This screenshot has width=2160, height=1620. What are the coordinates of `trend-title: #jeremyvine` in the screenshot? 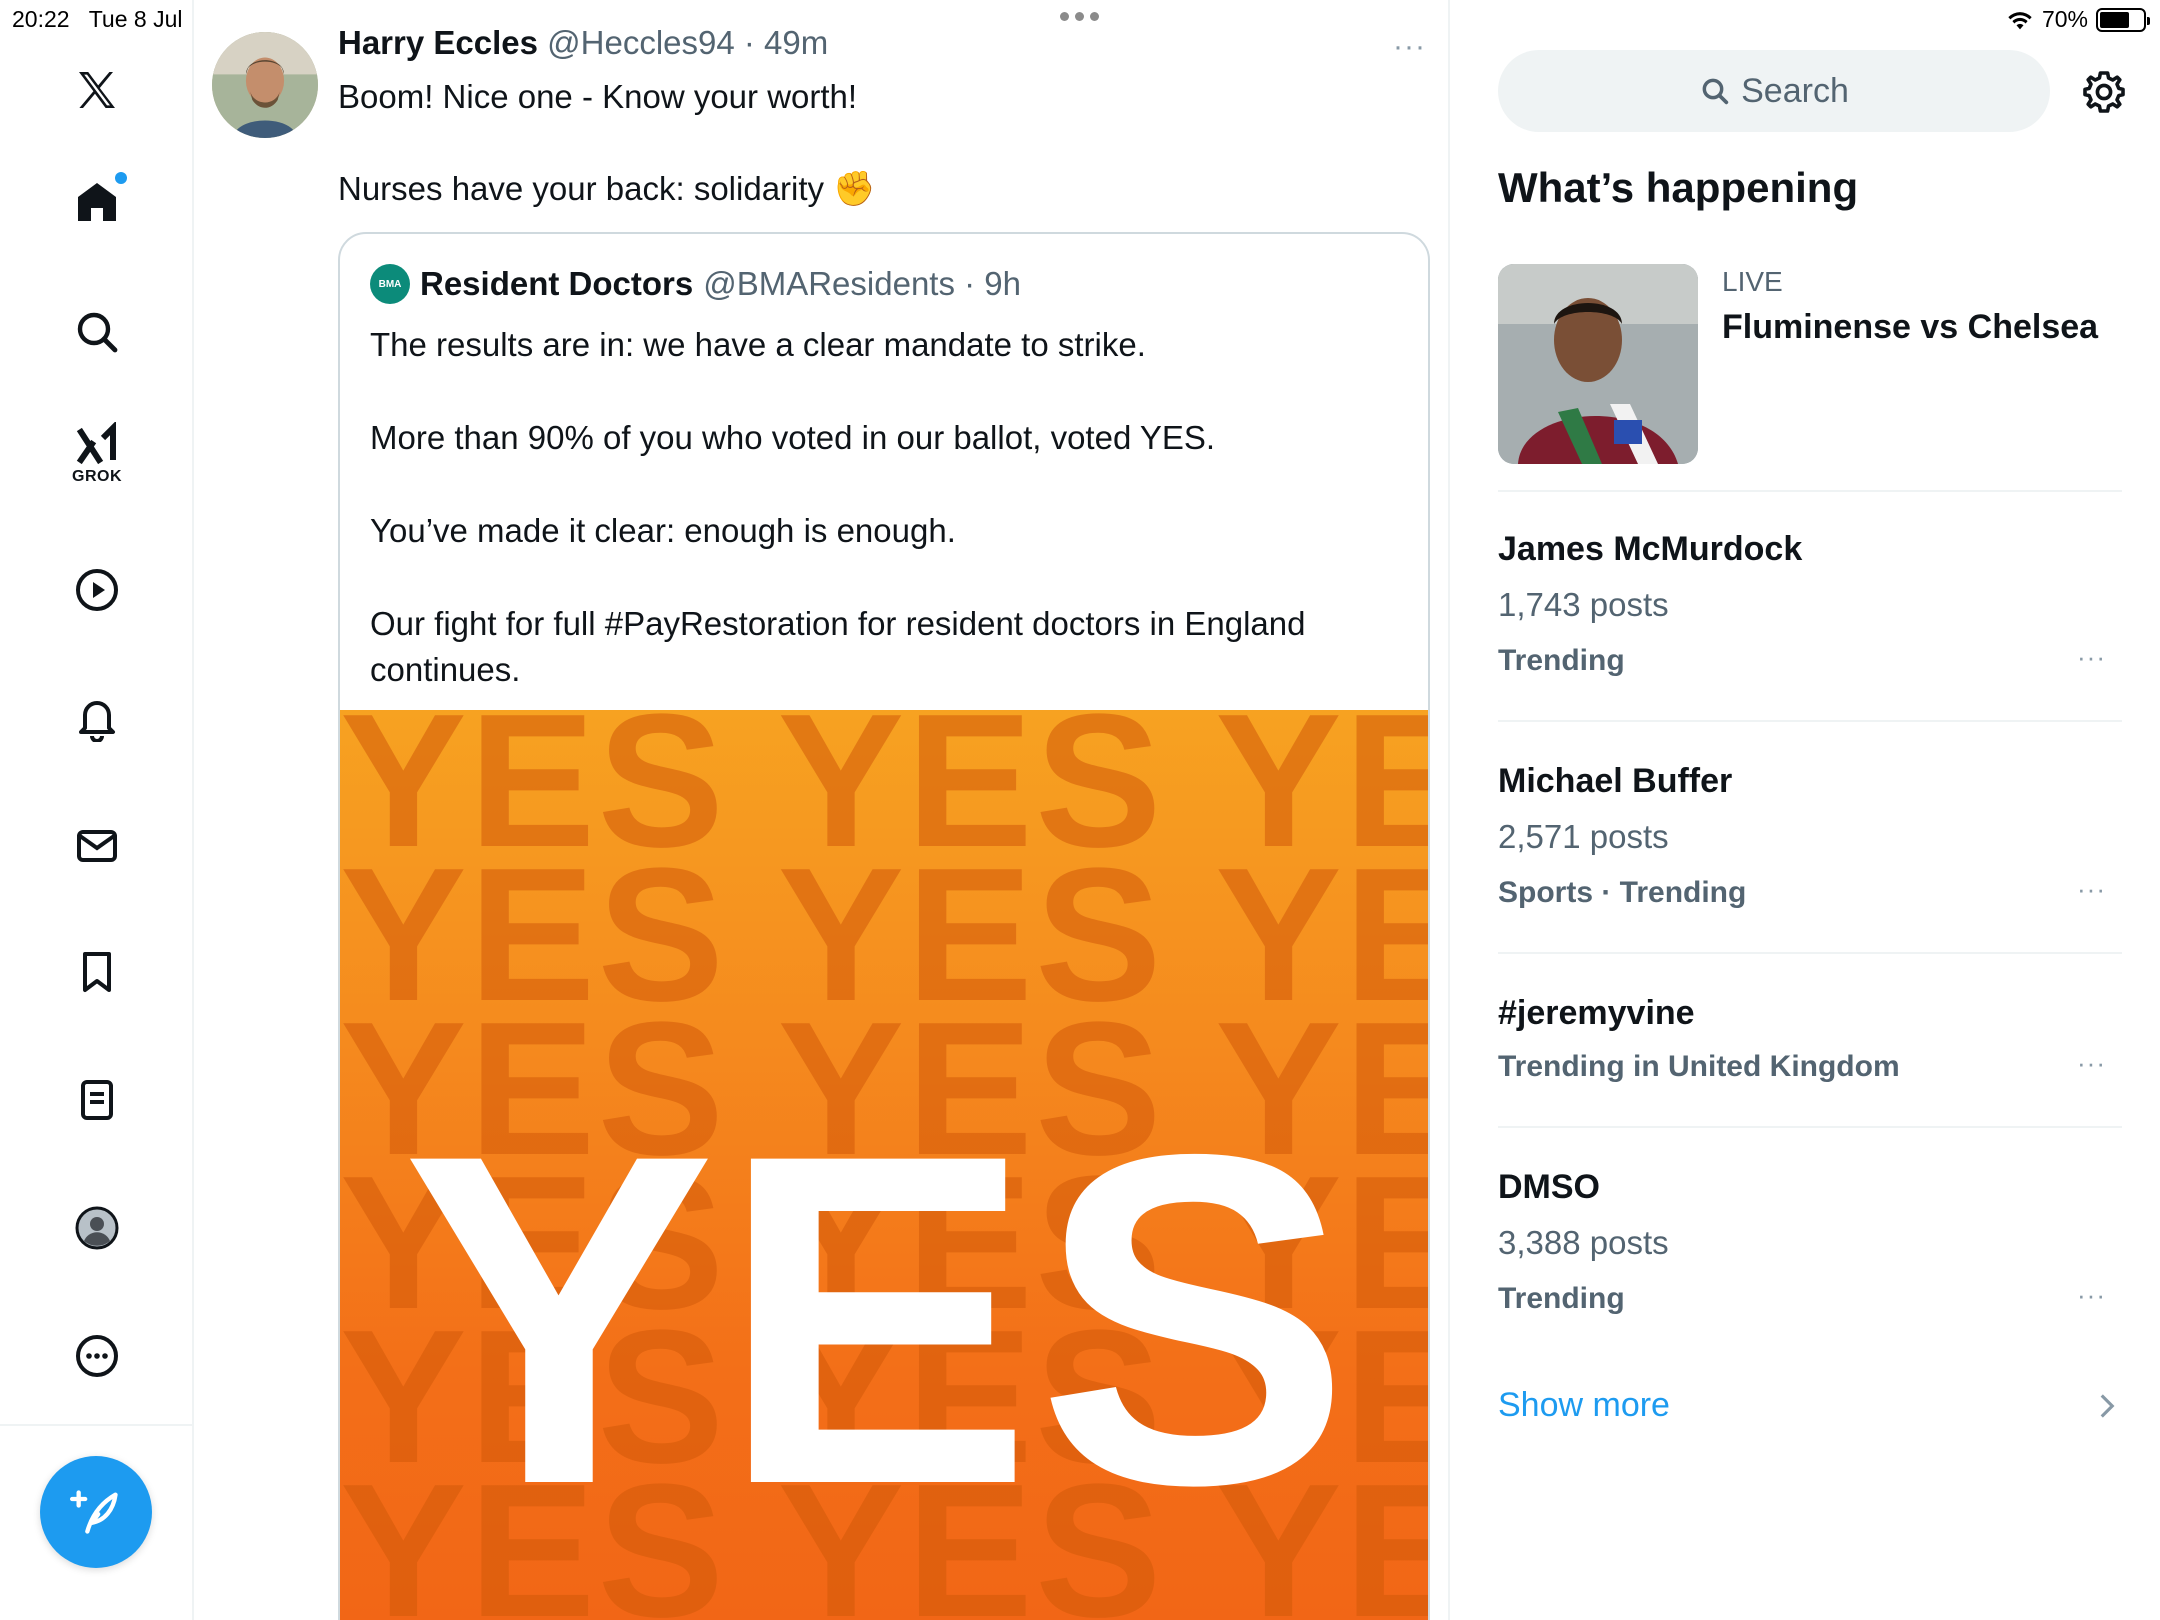 It's located at (1596, 1013).